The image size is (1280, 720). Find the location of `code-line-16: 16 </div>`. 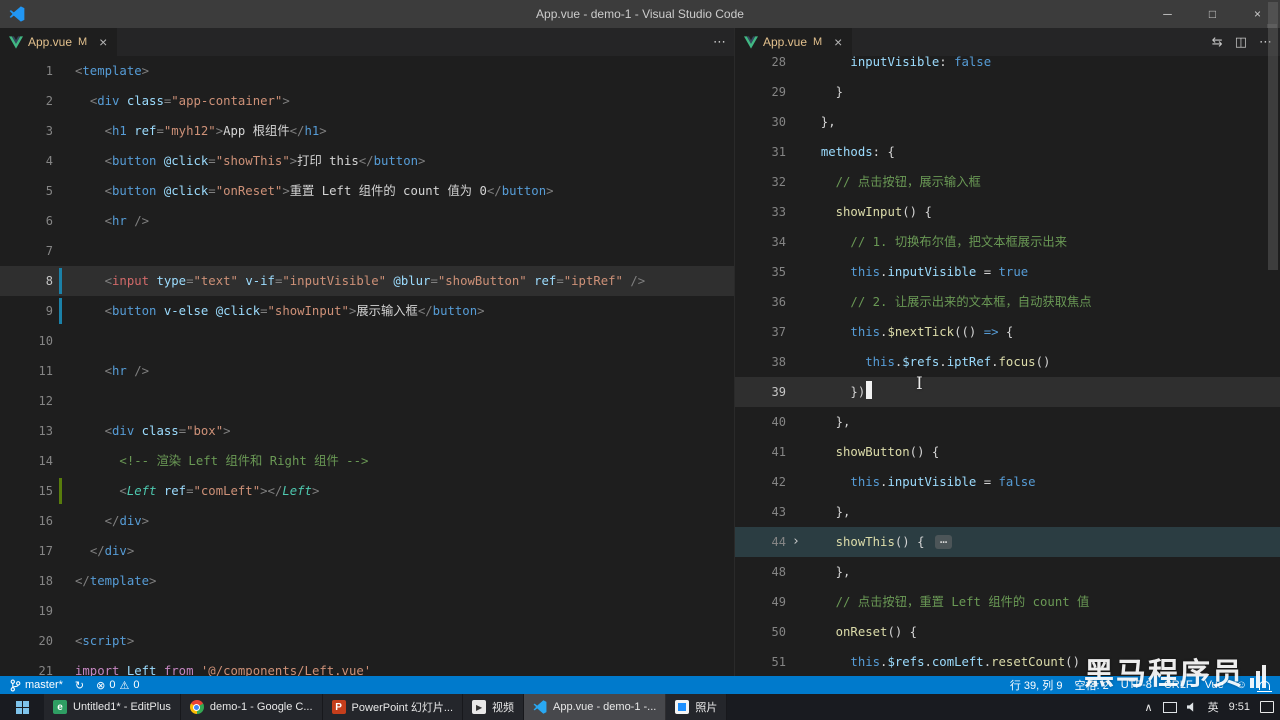

code-line-16: 16 </div> is located at coordinates (367, 521).